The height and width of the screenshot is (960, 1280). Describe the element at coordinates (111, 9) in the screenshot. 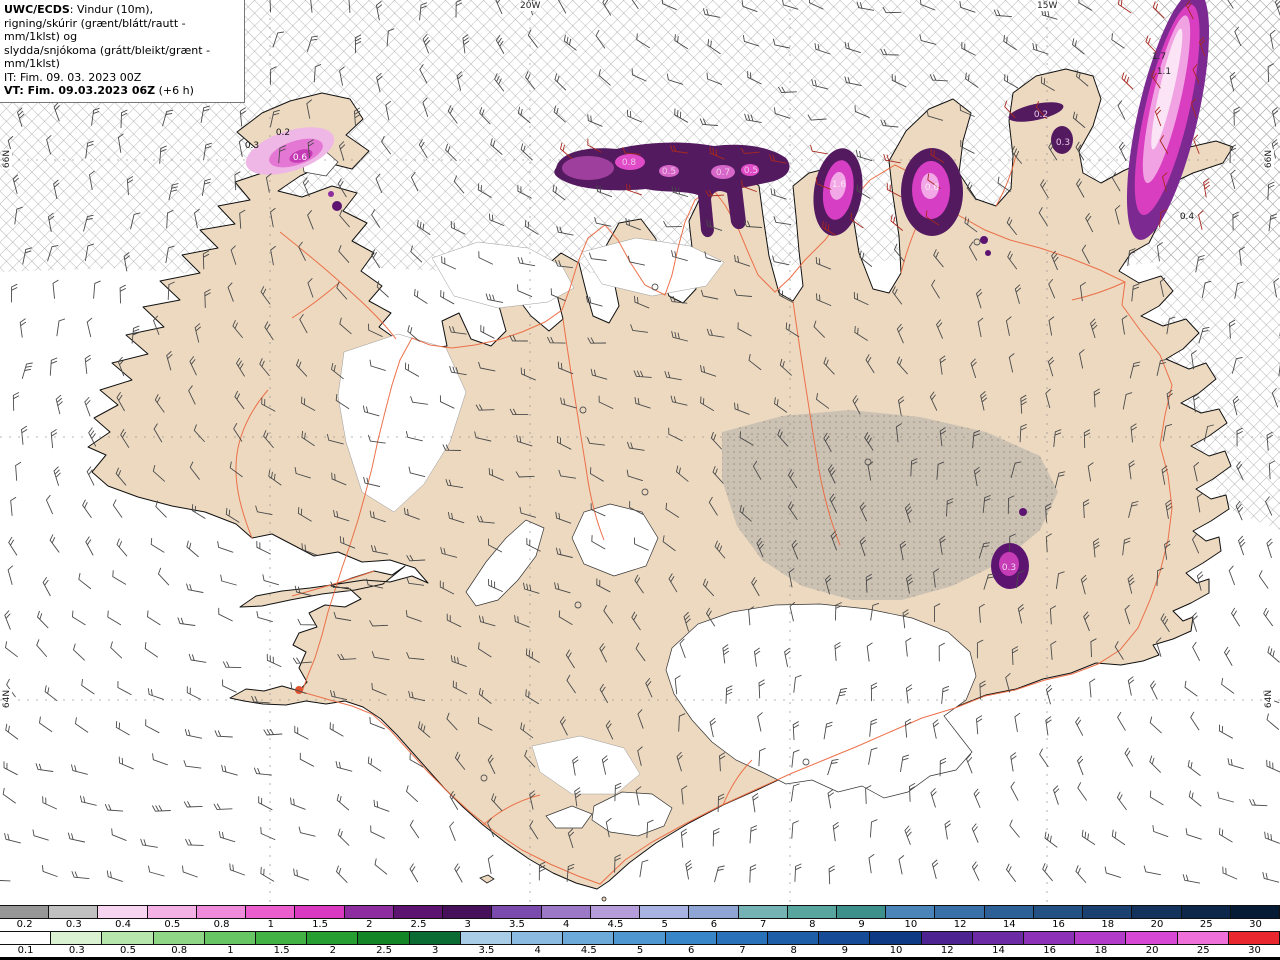

I see `model-variable: : Vindur (10m),` at that location.